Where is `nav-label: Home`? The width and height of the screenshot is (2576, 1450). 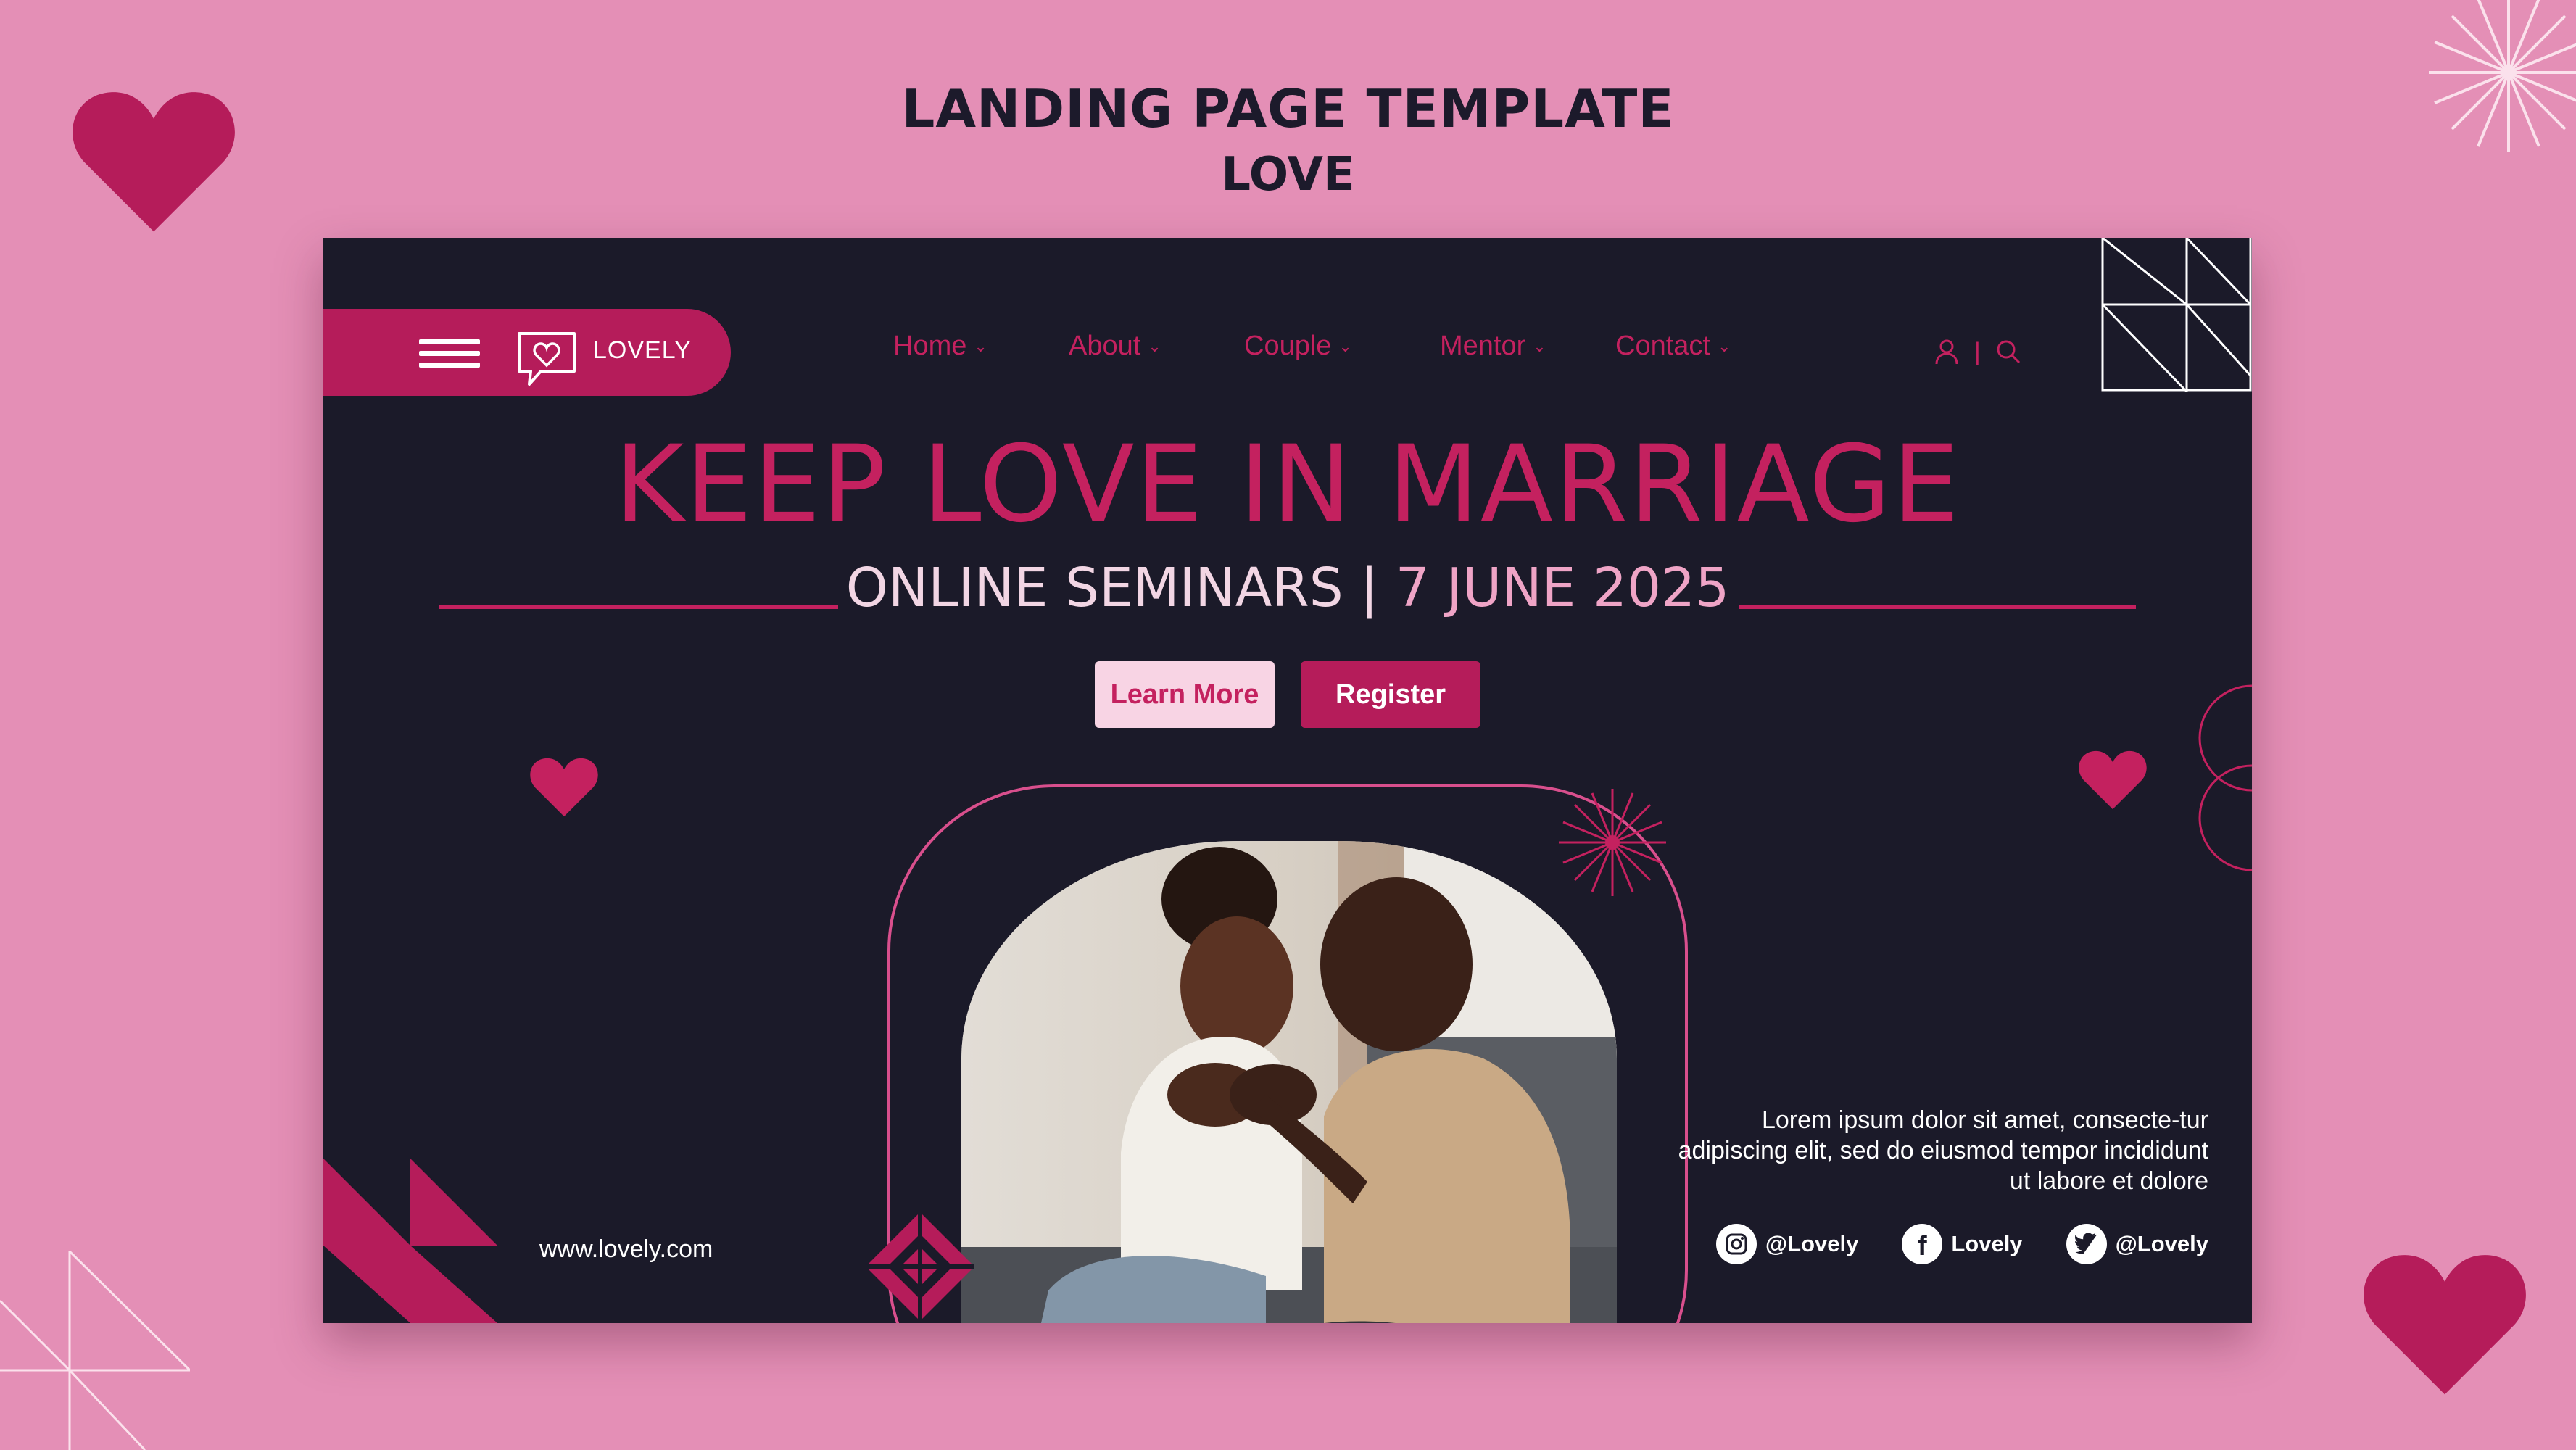 nav-label: Home is located at coordinates (930, 346).